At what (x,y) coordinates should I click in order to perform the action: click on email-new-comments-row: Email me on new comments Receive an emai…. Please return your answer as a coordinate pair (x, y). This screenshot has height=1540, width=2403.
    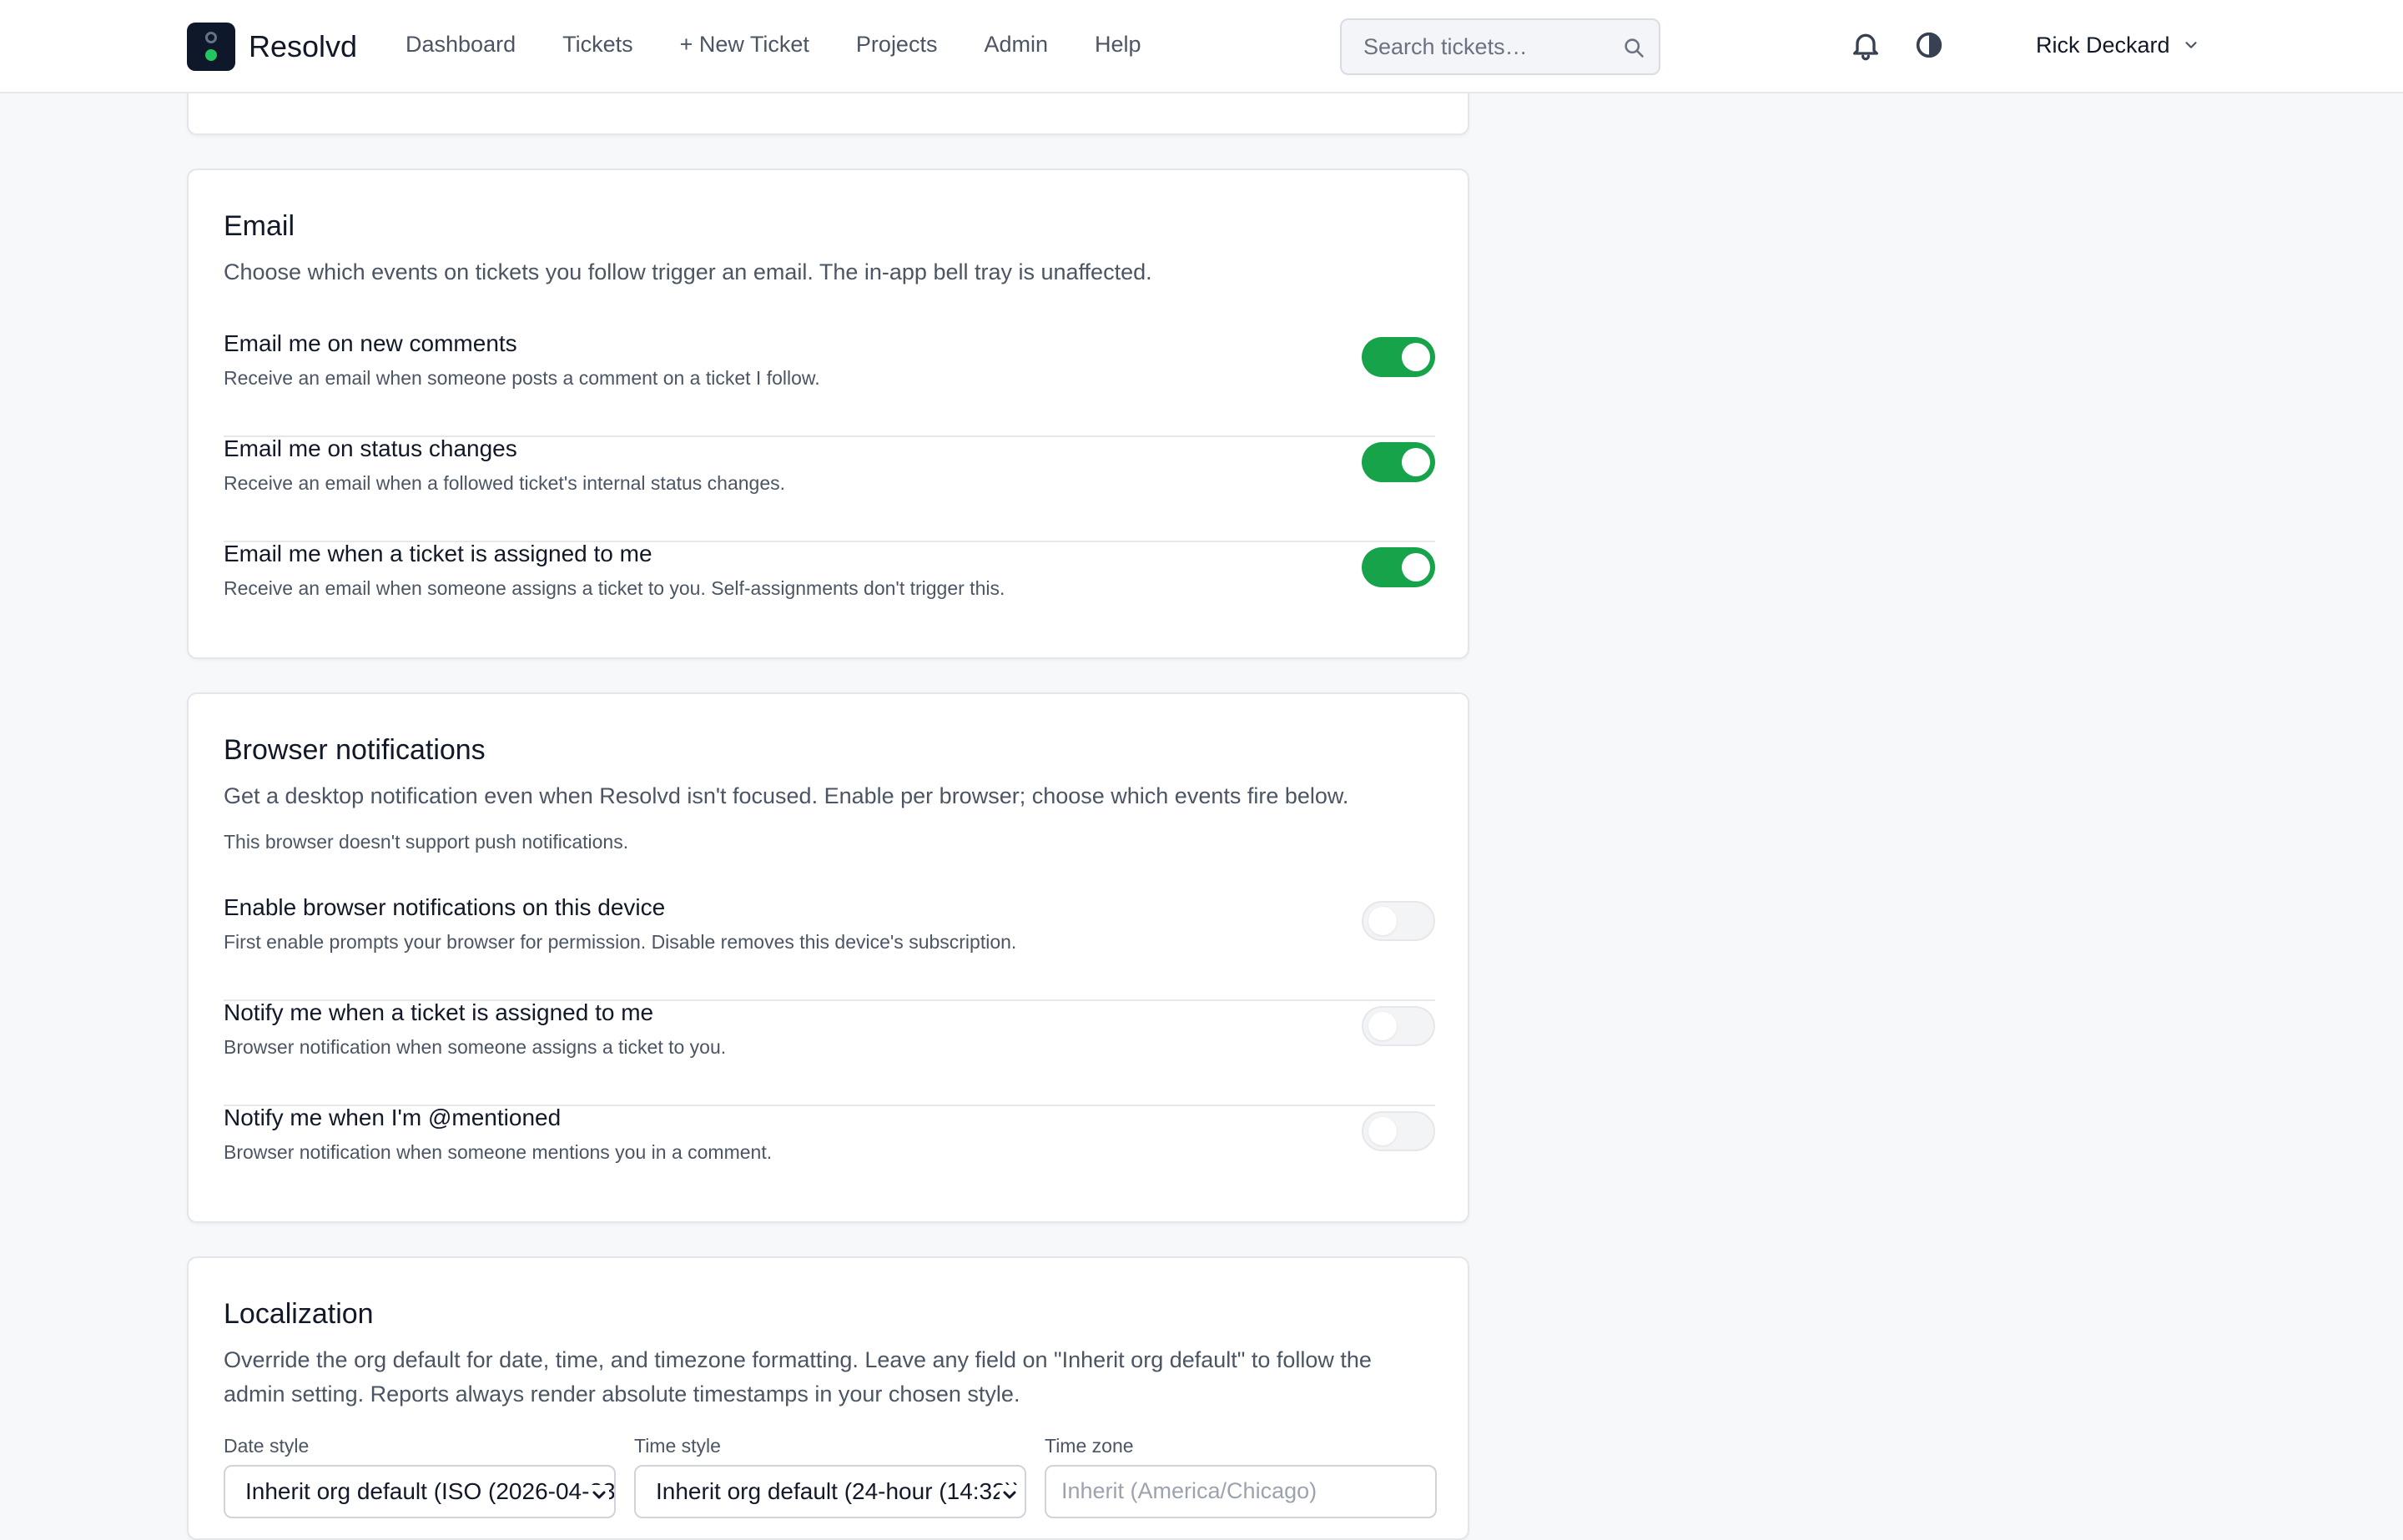
    Looking at the image, I should click on (829, 383).